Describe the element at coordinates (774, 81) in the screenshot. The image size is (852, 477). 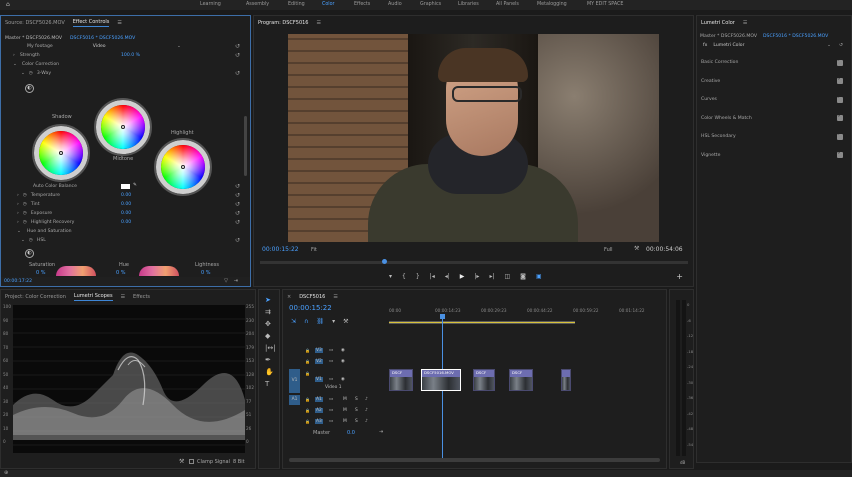
I see `lumetri-section-creative: Creative` at that location.